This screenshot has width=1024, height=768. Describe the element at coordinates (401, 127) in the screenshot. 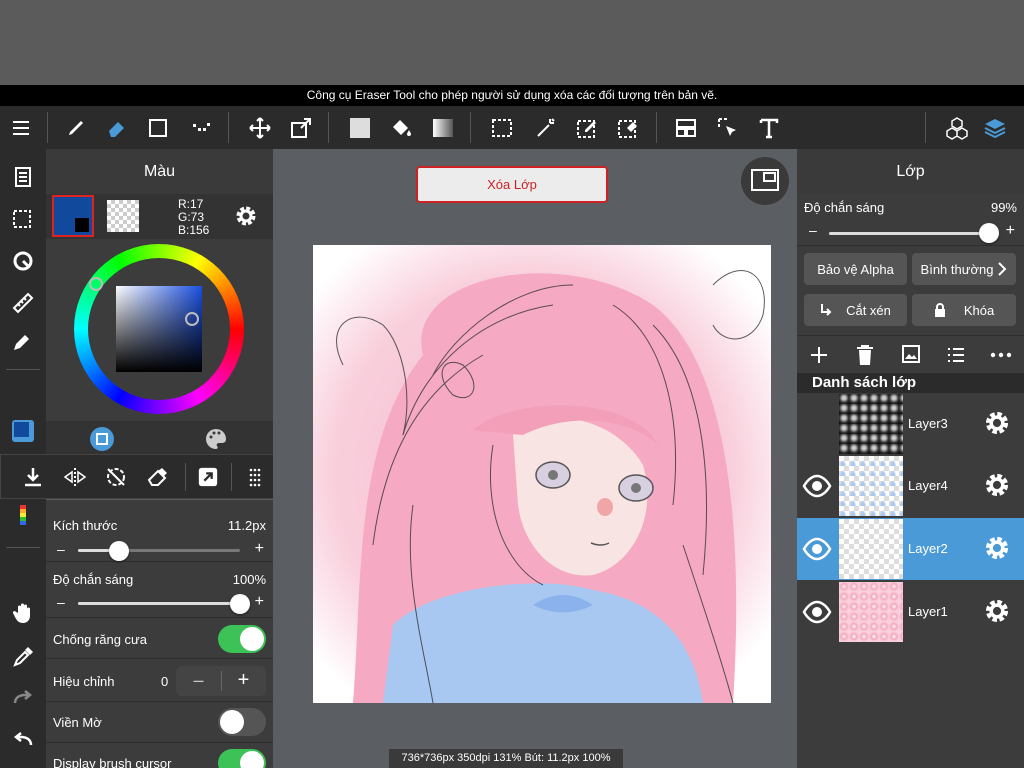

I see `bucket-icon` at that location.